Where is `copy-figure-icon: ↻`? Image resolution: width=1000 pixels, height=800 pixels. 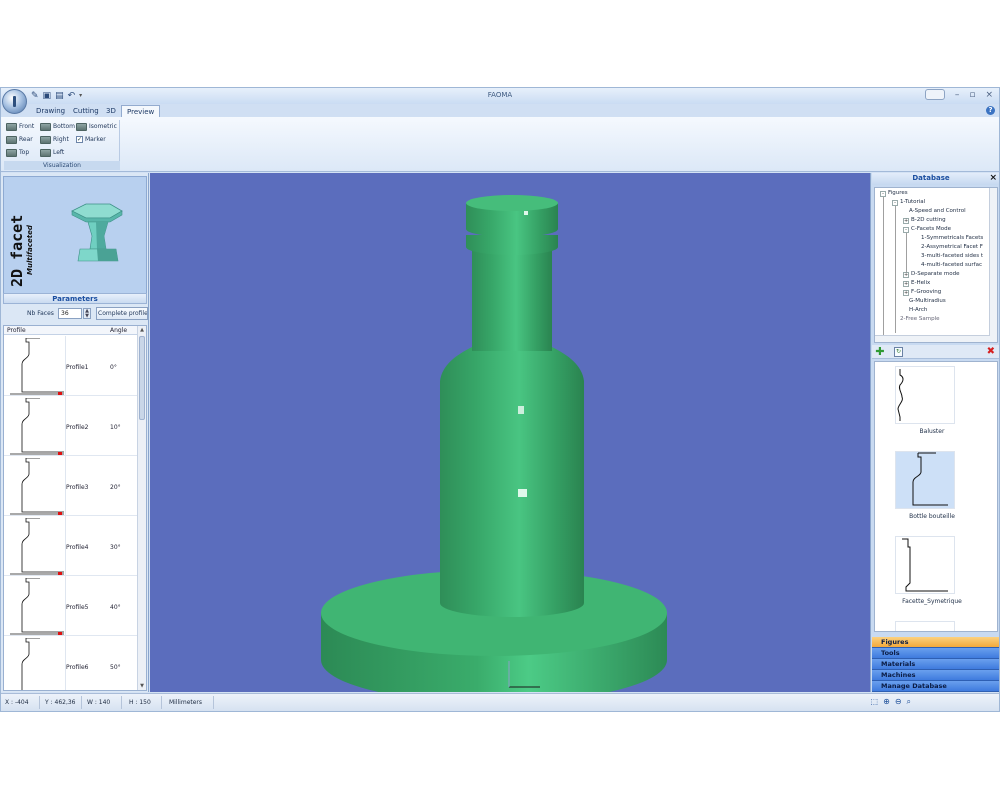
copy-figure-icon: ↻ is located at coordinates (898, 352).